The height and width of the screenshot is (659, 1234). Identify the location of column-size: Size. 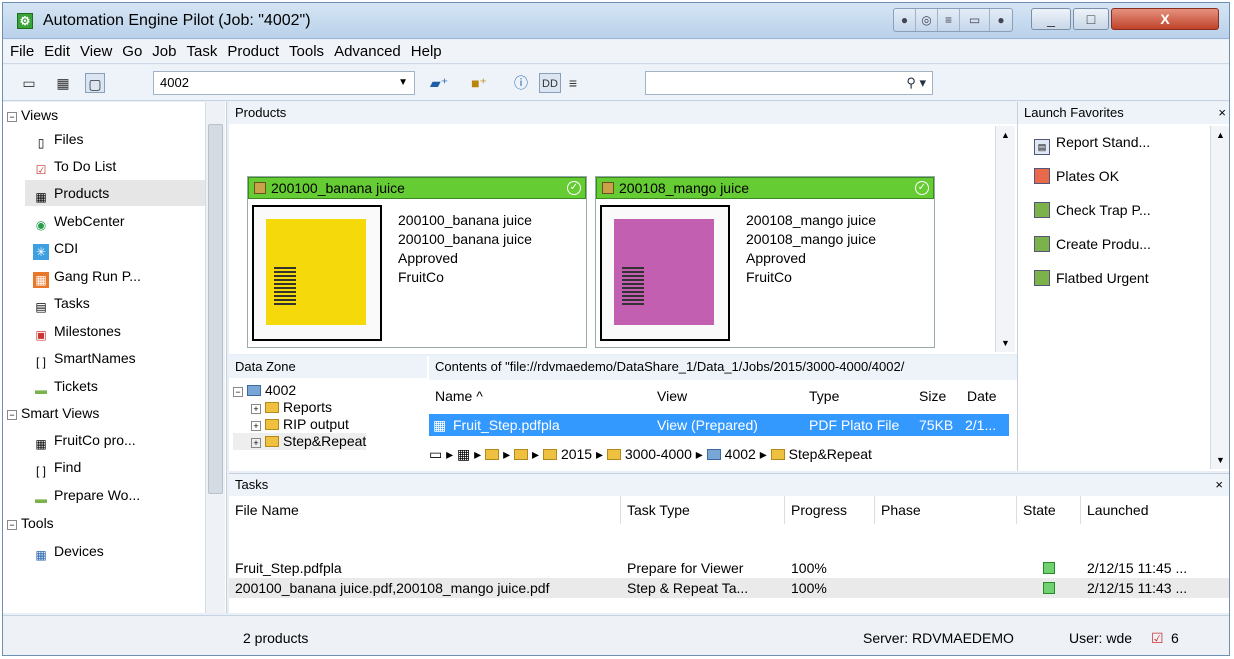
(933, 396).